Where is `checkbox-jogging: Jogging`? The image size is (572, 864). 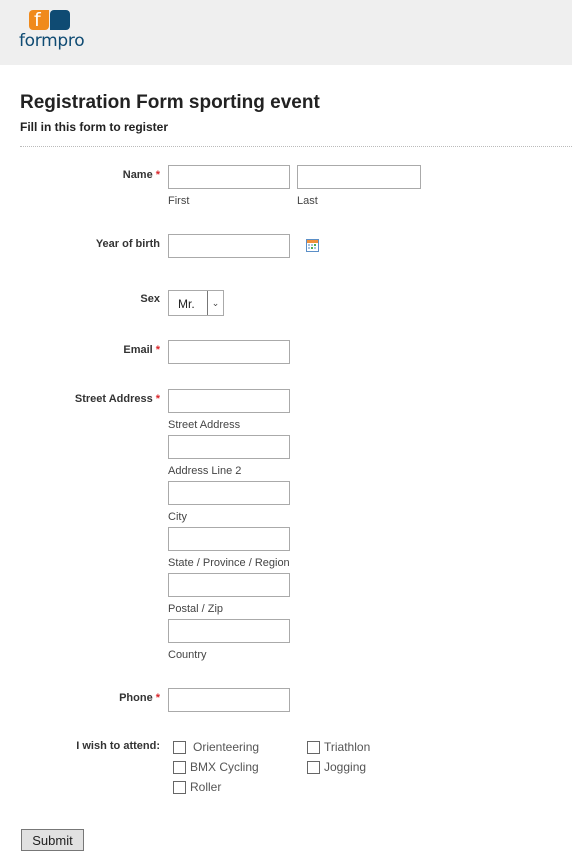 checkbox-jogging: Jogging is located at coordinates (336, 767).